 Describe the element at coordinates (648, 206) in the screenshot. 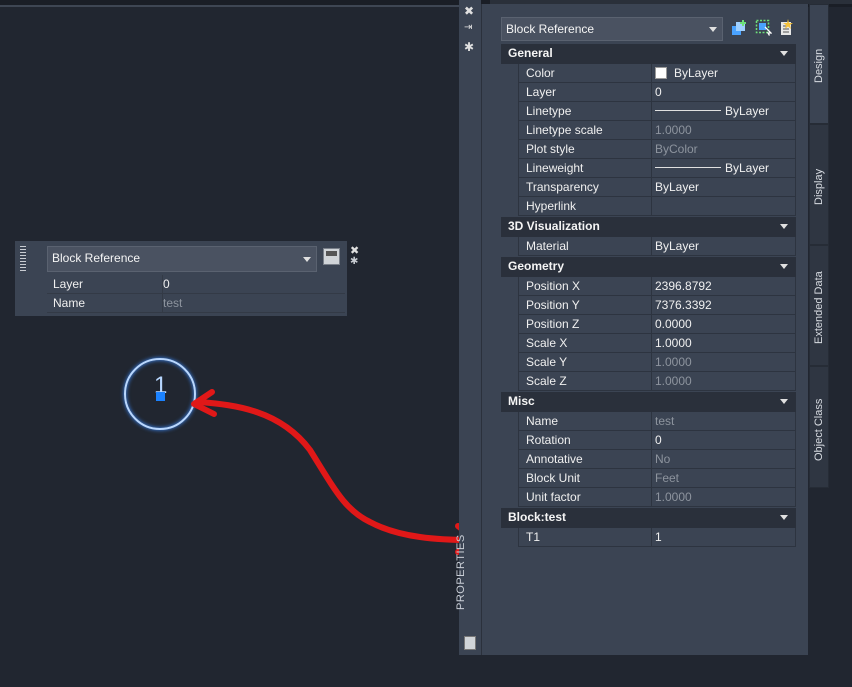

I see `property-row: Hyperlink` at that location.